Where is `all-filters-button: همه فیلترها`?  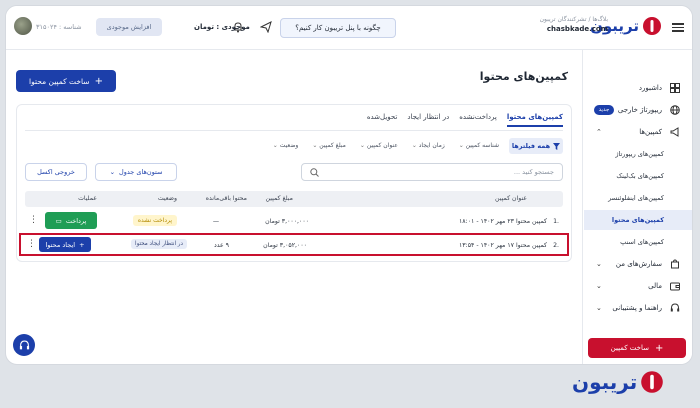
all-filters-button: همه فیلترها is located at coordinates (536, 146).